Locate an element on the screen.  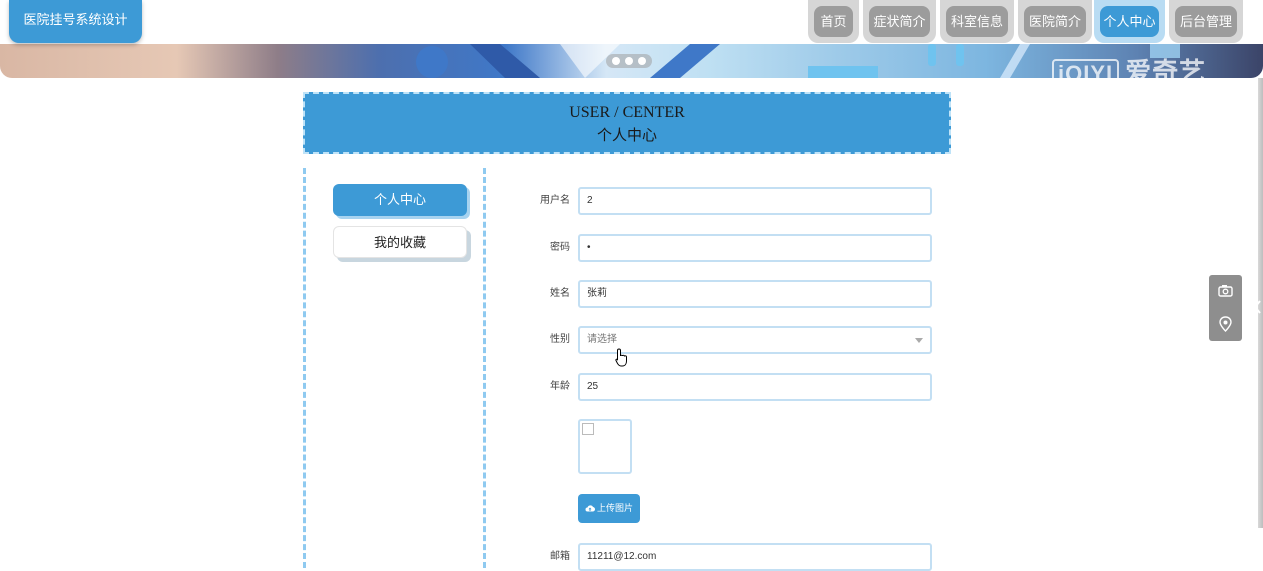
nav-item-hospital-intro: 医院简介 is located at coordinates (1055, 21).